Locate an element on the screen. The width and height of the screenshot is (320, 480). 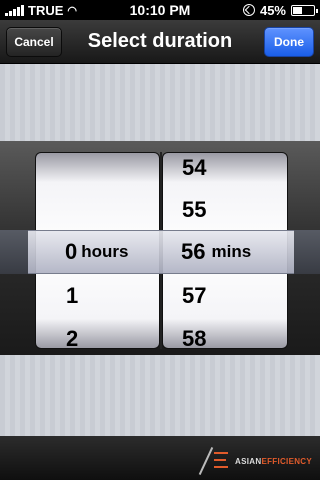
picker-selection-indicator: 0 hours 56 mins is located at coordinates (161, 252).